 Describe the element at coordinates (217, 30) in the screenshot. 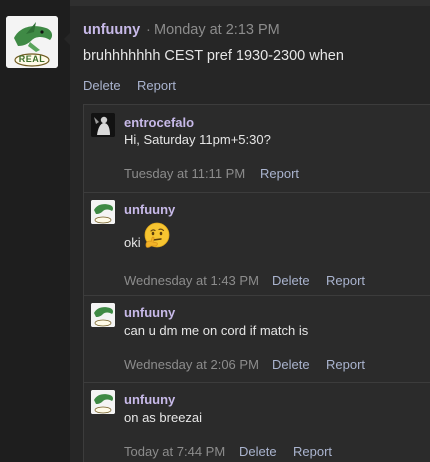

I see `post-timestamp: Monday at 2:13 PM` at that location.